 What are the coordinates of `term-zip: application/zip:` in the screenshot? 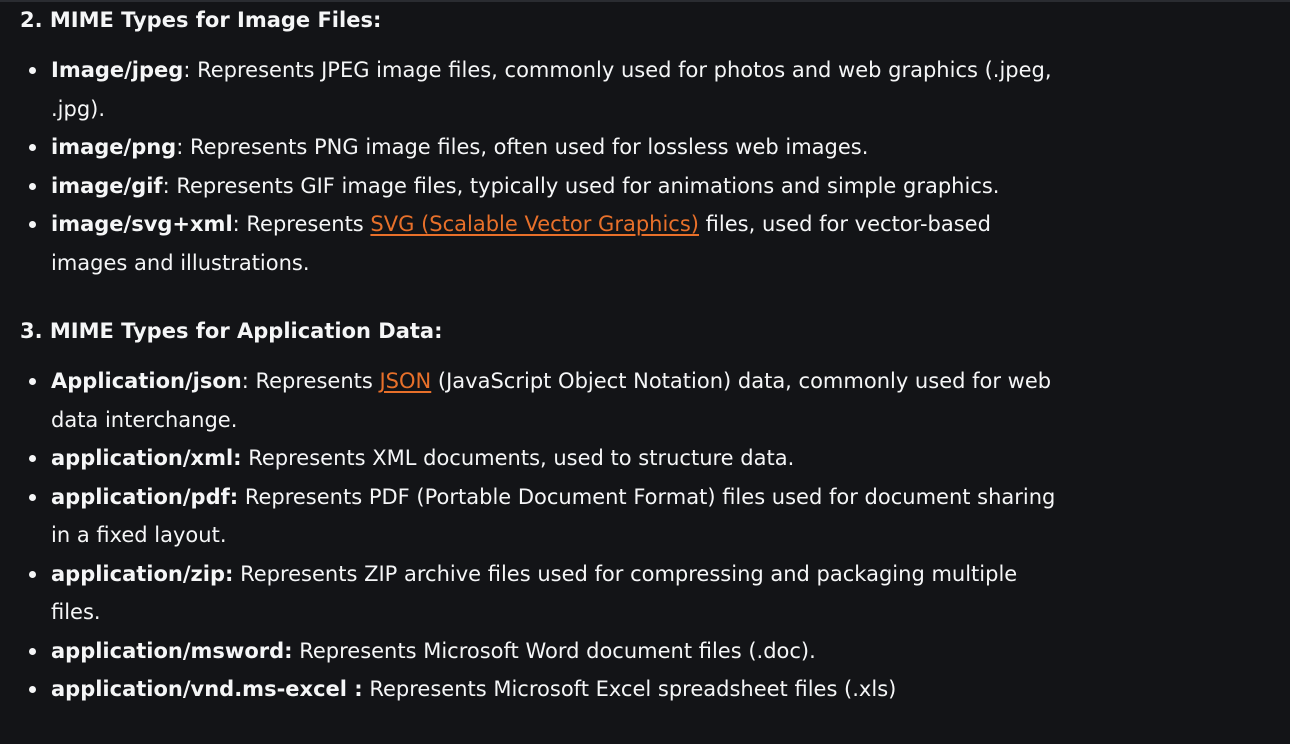 It's located at (142, 573).